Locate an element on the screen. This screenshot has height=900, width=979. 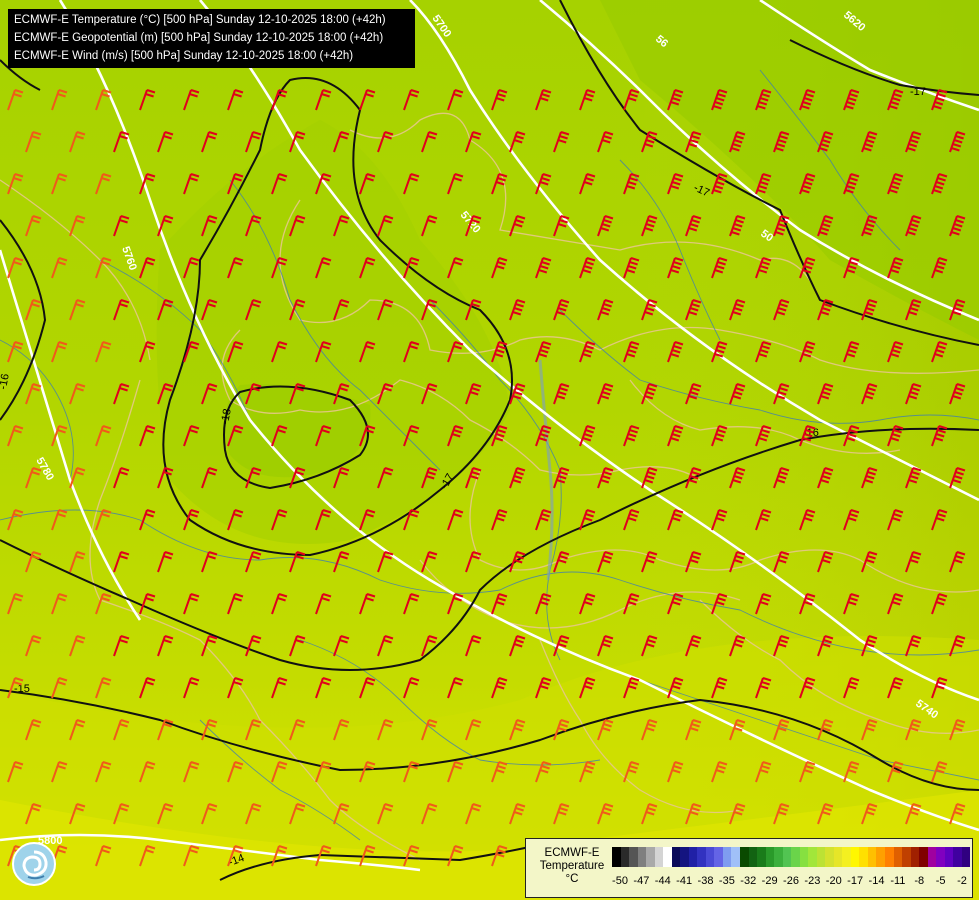
legend-tick-label: -29 is located at coordinates (769, 881).